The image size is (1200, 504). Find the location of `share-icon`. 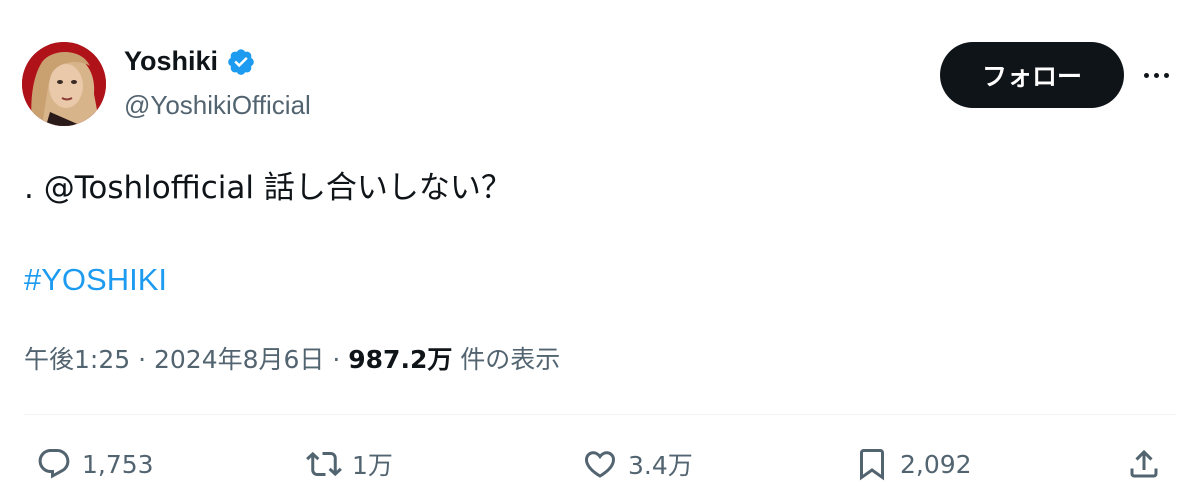

share-icon is located at coordinates (1144, 463).